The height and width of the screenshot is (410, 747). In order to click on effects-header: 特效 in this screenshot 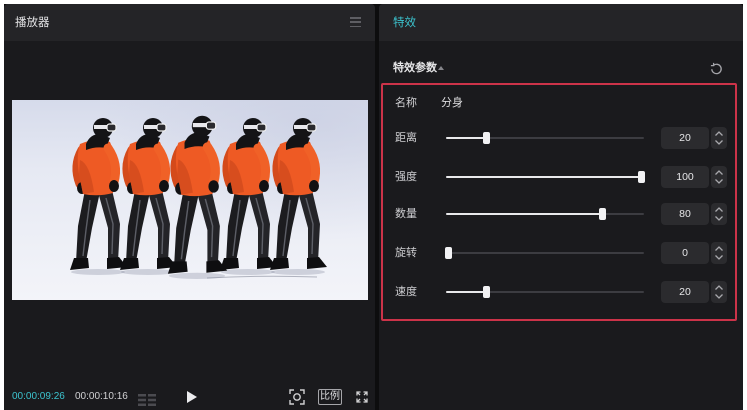, I will do `click(561, 22)`.